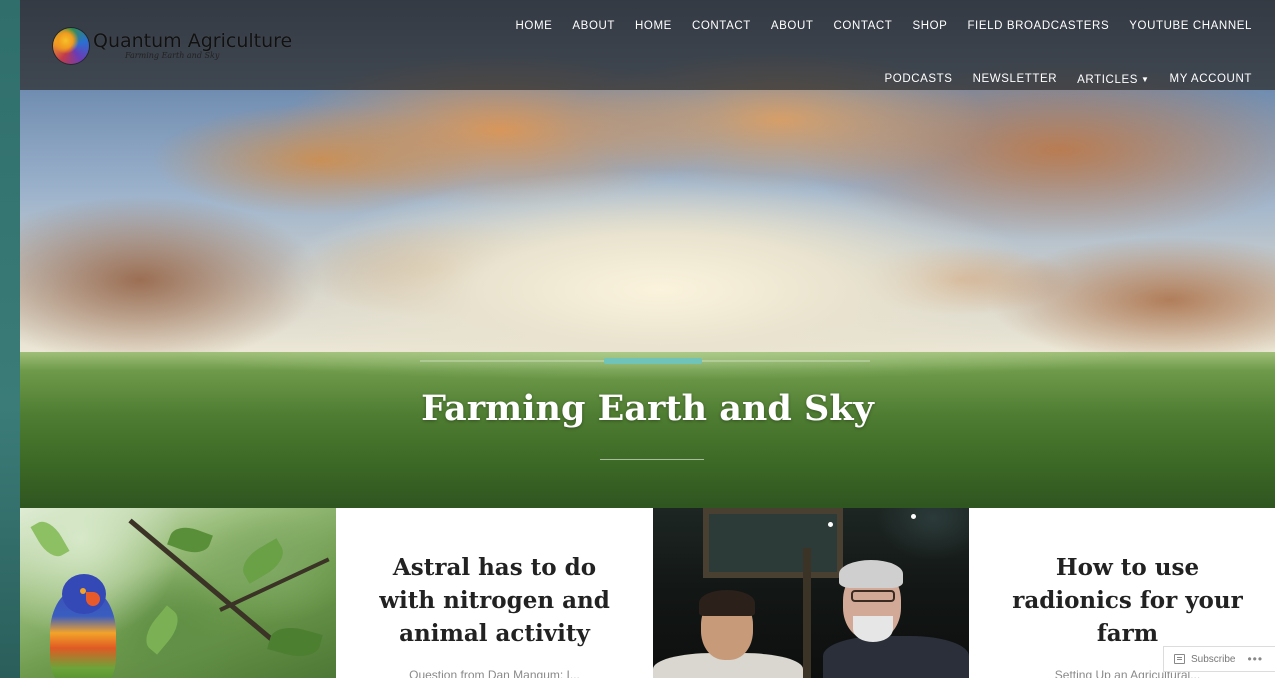 Image resolution: width=1275 pixels, height=678 pixels. What do you see at coordinates (1122, 600) in the screenshot?
I see `post-title: How to use radionics for your farm` at bounding box center [1122, 600].